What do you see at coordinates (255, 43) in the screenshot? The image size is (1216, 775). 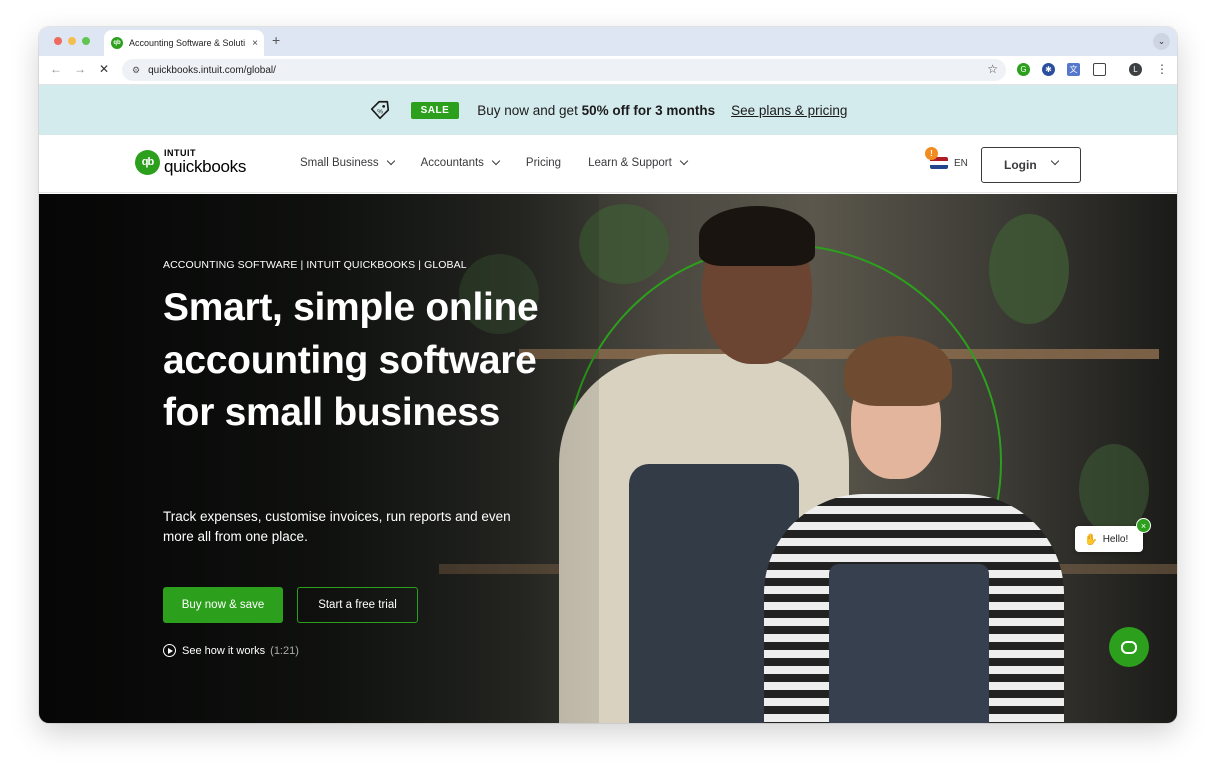 I see `tab-close-icon: ×` at bounding box center [255, 43].